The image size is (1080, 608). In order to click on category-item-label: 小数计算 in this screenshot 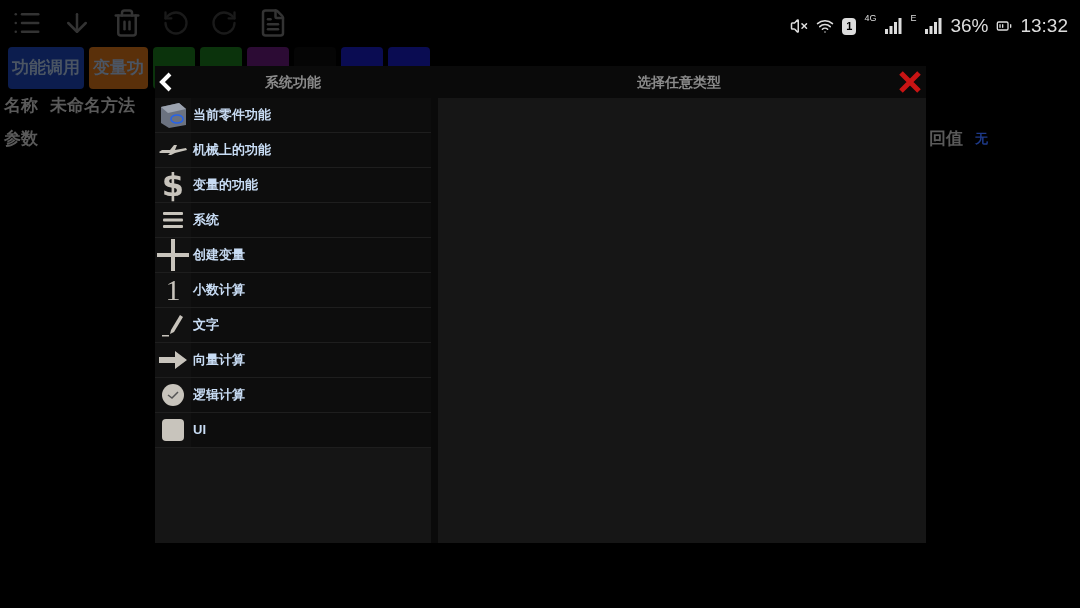, I will do `click(219, 290)`.